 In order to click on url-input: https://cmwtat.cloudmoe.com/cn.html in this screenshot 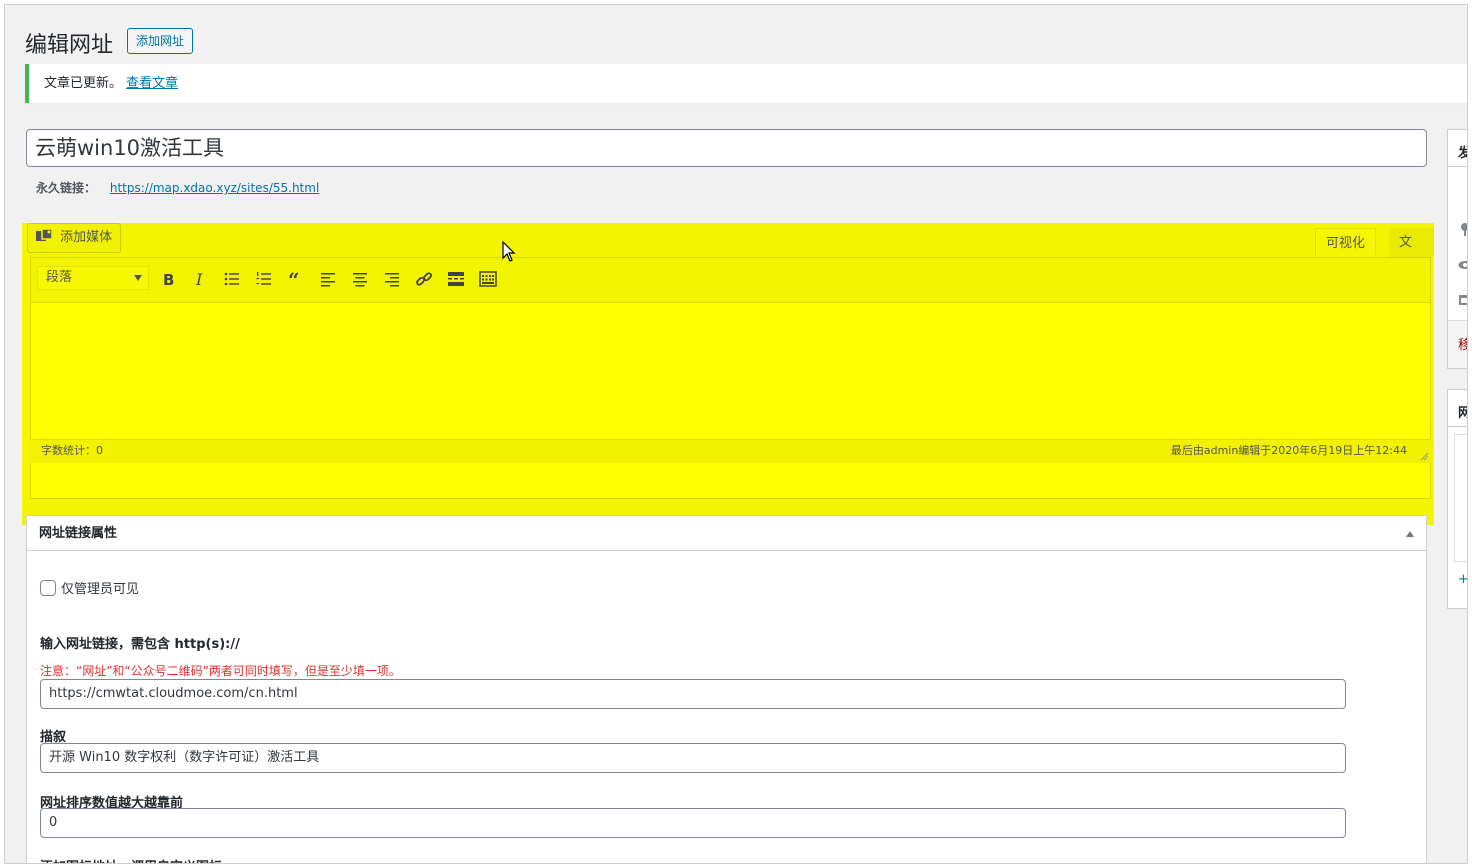, I will do `click(693, 694)`.